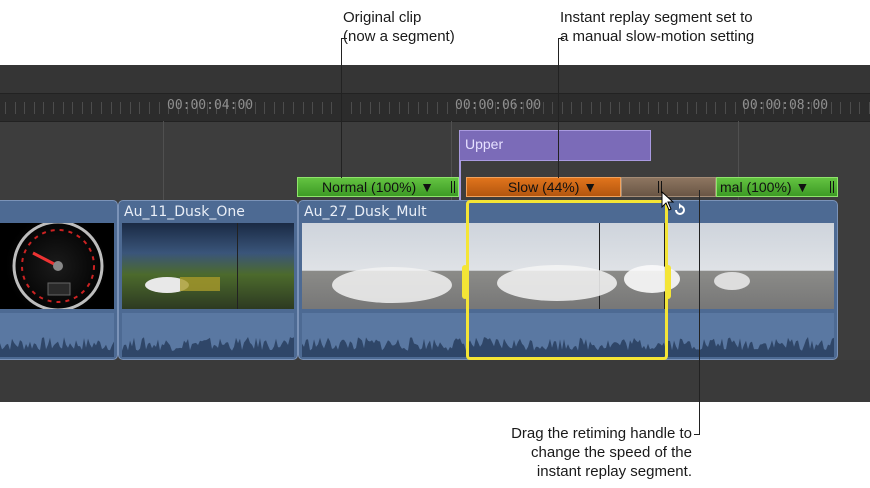  Describe the element at coordinates (435, 107) in the screenshot. I see `timeline-ruler: 00:00:04:00 00:00:06:00 00:00:08:00` at that location.